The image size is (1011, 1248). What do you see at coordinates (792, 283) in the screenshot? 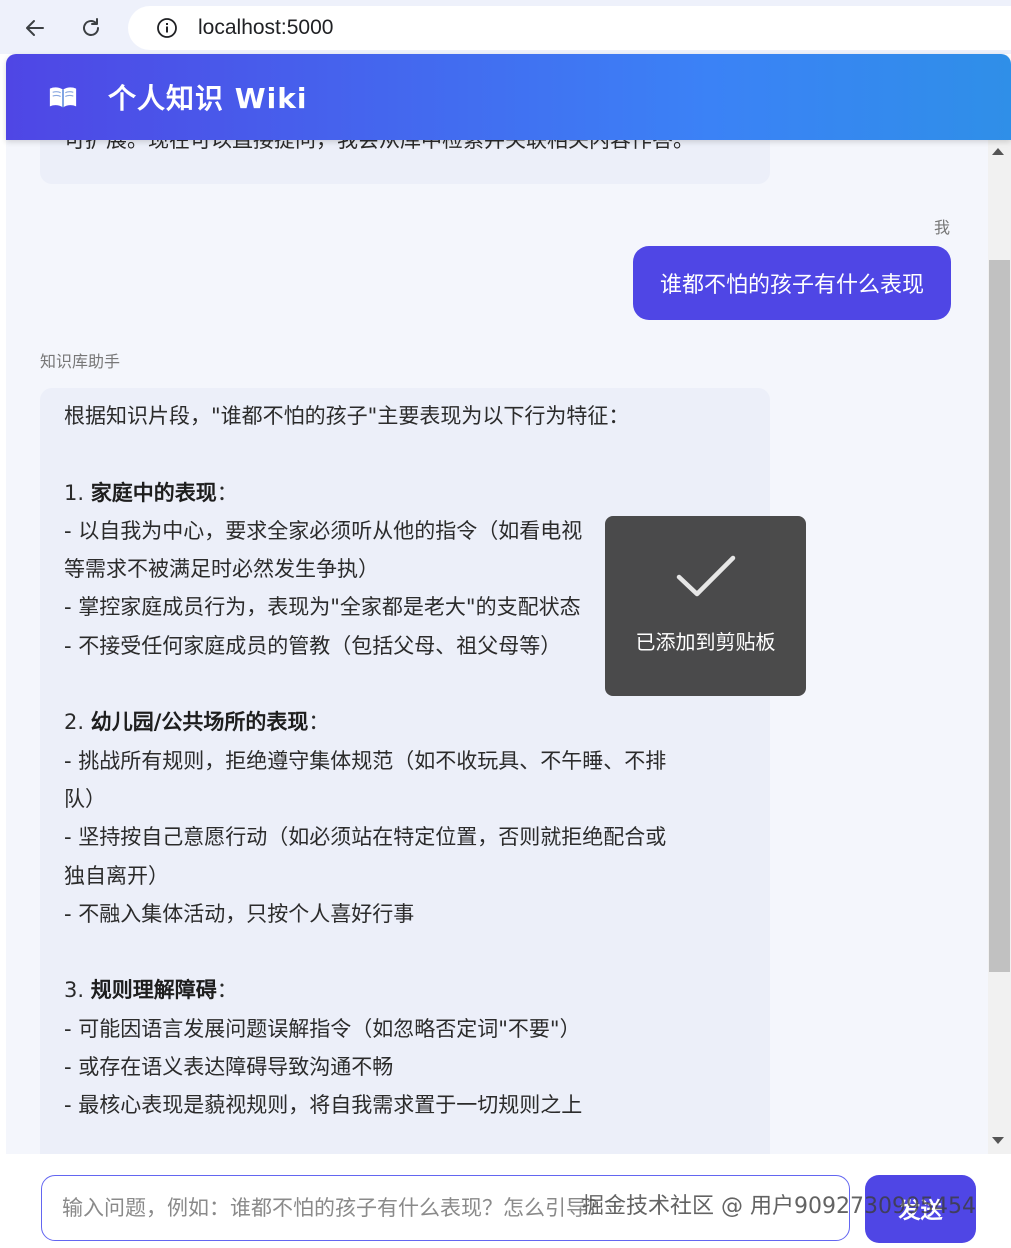
I see `user-message: 谁都不怕的孩子有什么表现` at bounding box center [792, 283].